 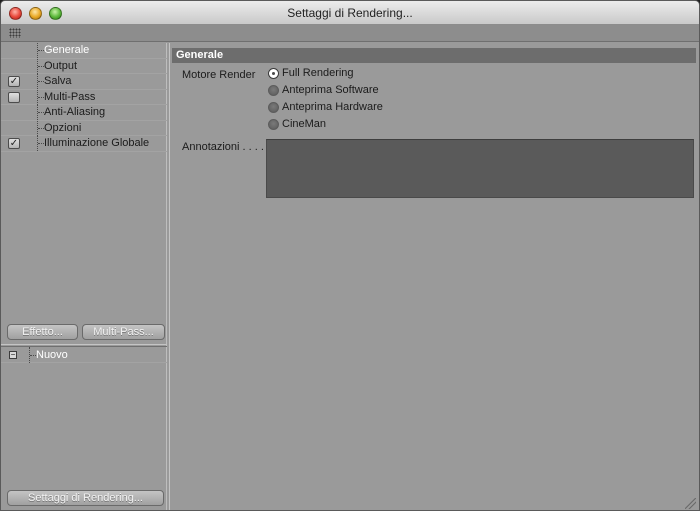 I want to click on salva-checkbox: ✓, so click(x=14, y=81).